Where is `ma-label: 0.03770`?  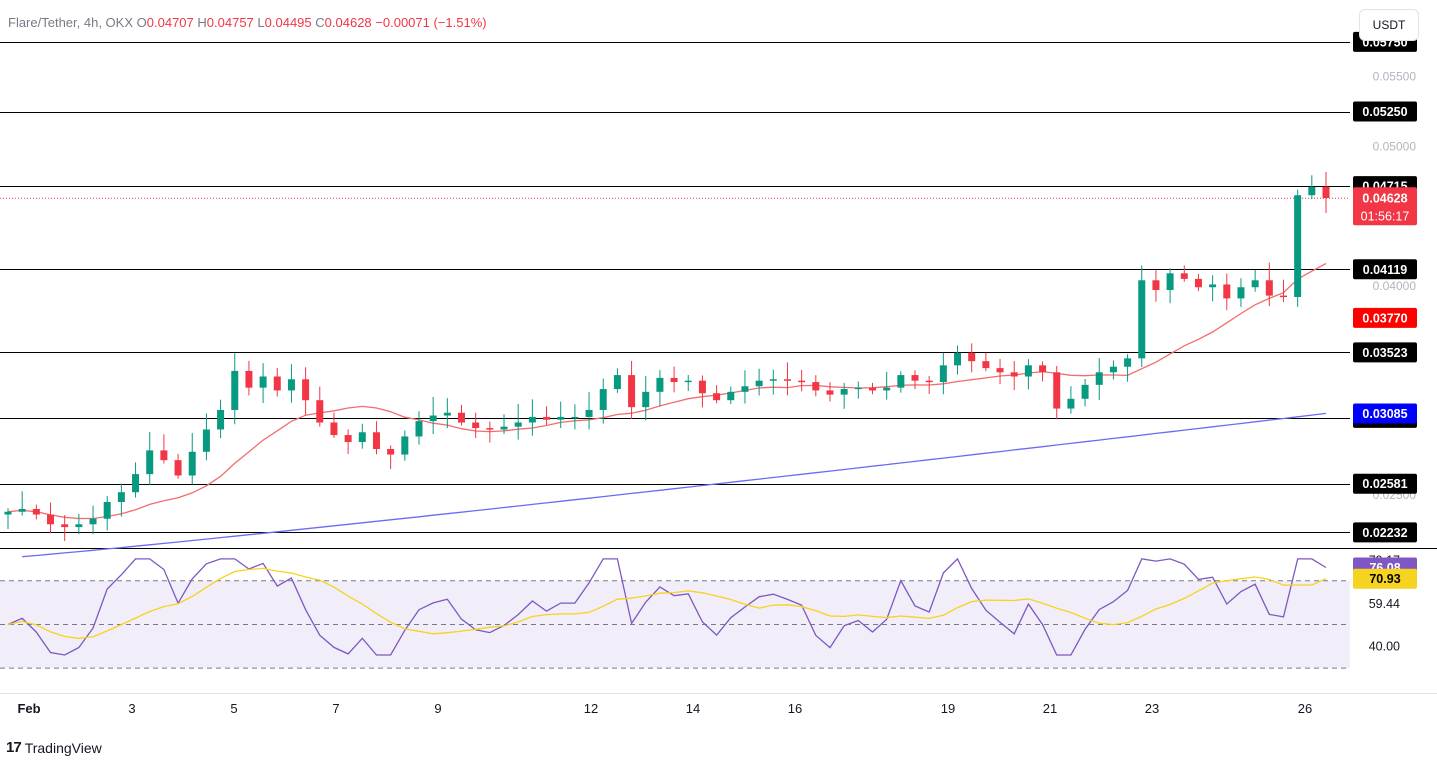
ma-label: 0.03770 is located at coordinates (1385, 317).